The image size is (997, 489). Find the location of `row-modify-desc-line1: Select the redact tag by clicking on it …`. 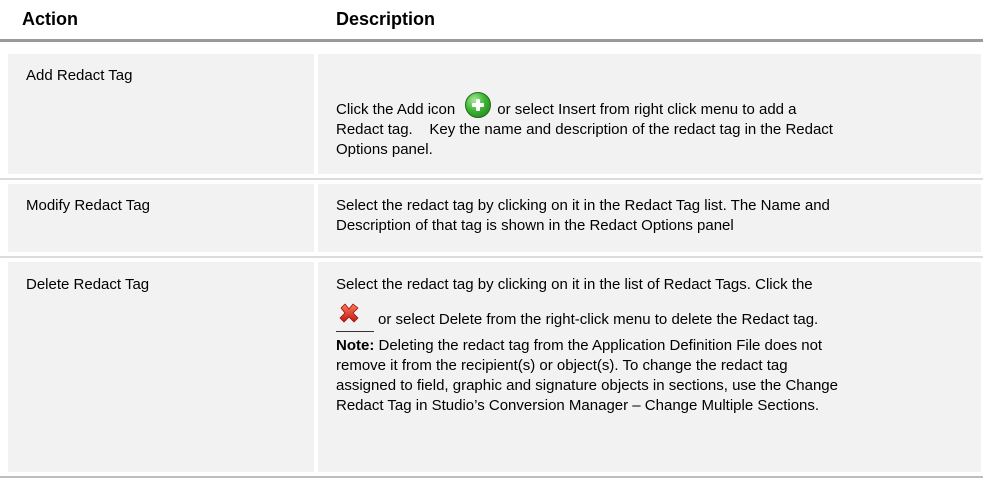

row-modify-desc-line1: Select the redact tag by clicking on it … is located at coordinates (583, 205).